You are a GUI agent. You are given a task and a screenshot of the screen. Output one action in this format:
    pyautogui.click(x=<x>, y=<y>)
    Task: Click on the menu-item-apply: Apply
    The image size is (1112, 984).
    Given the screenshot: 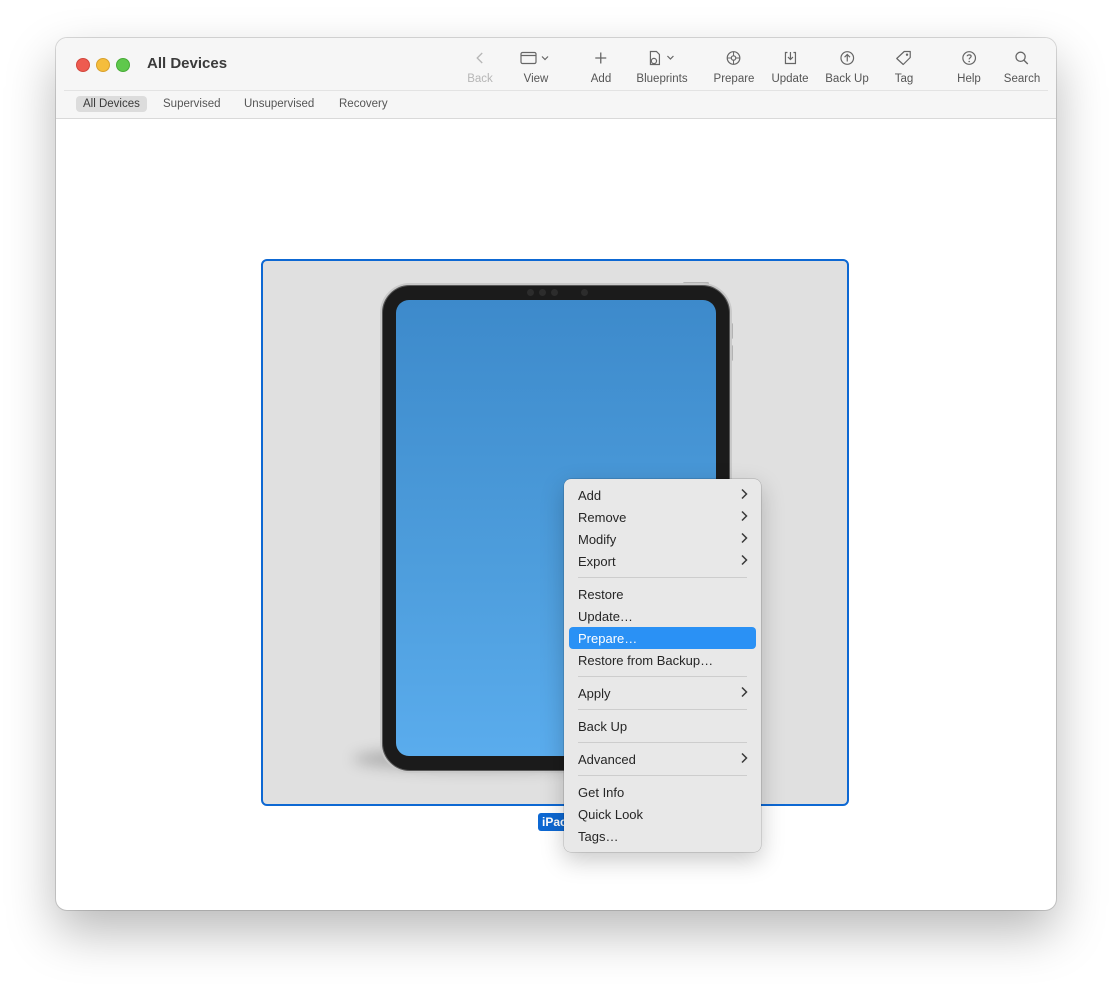 What is the action you would take?
    pyautogui.click(x=662, y=693)
    